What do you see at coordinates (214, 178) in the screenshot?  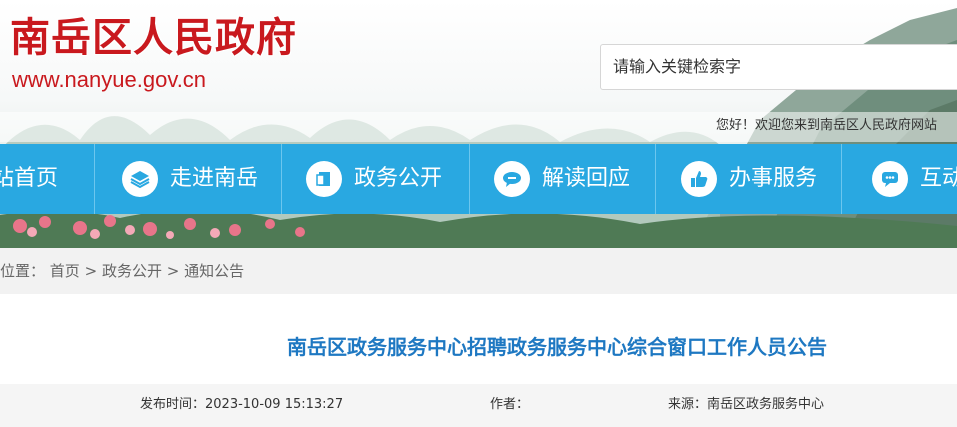 I see `nav-item-label: 走进南岳` at bounding box center [214, 178].